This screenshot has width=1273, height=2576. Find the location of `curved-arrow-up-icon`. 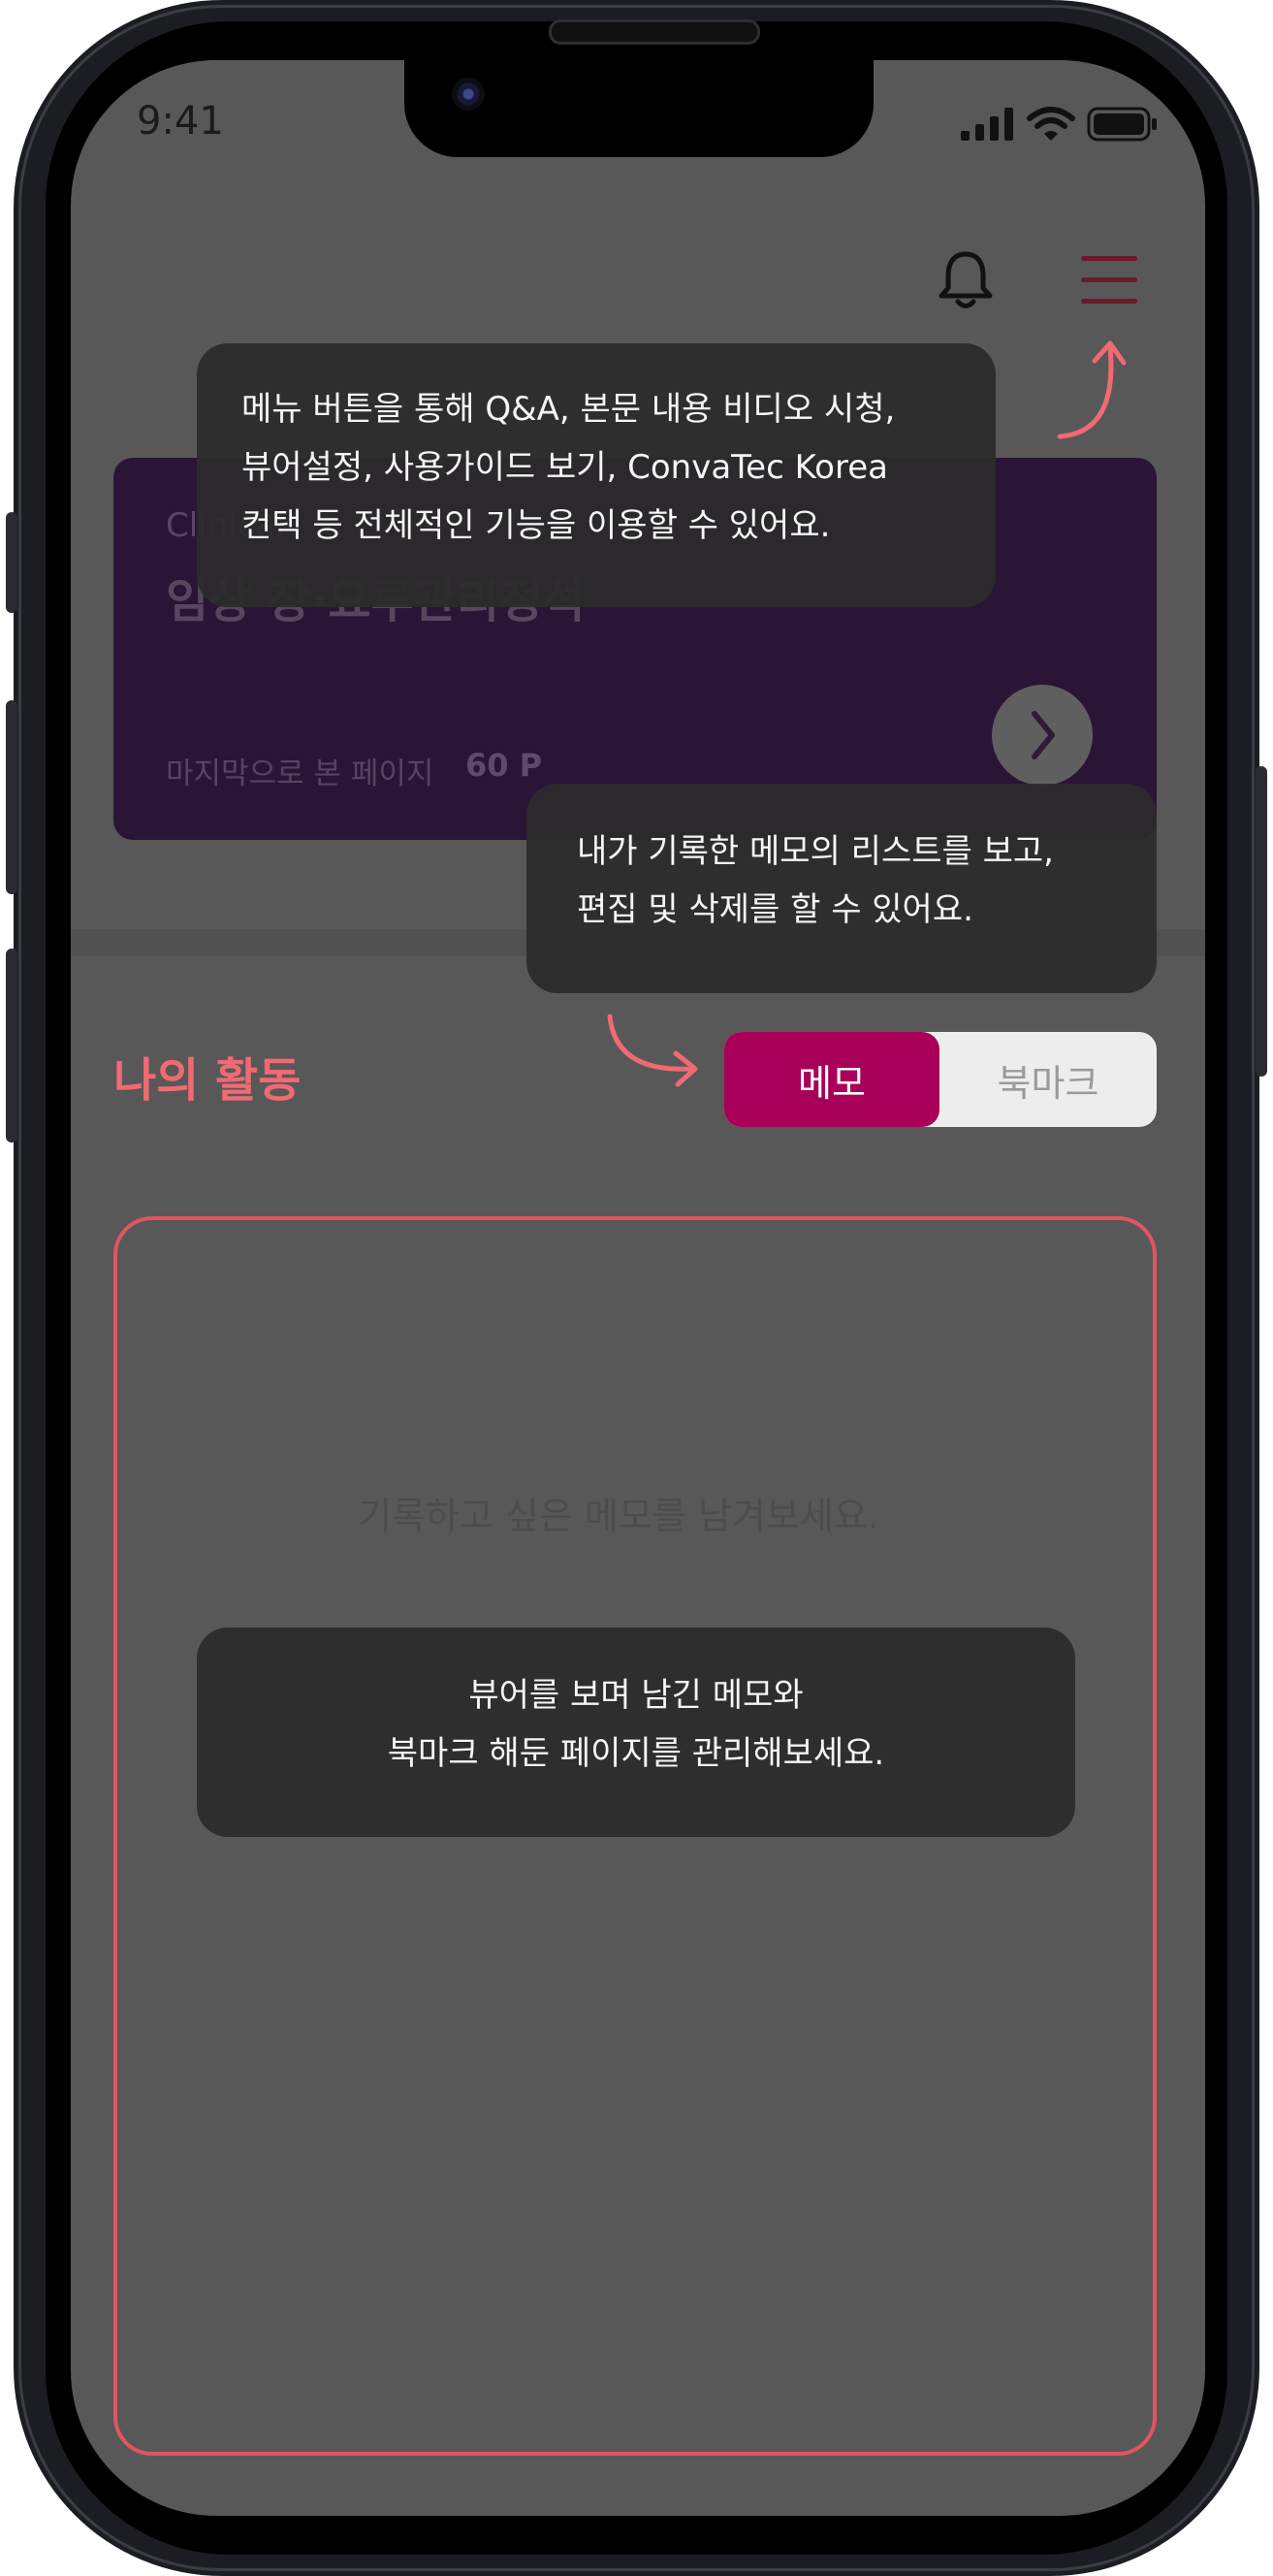

curved-arrow-up-icon is located at coordinates (1092, 389).